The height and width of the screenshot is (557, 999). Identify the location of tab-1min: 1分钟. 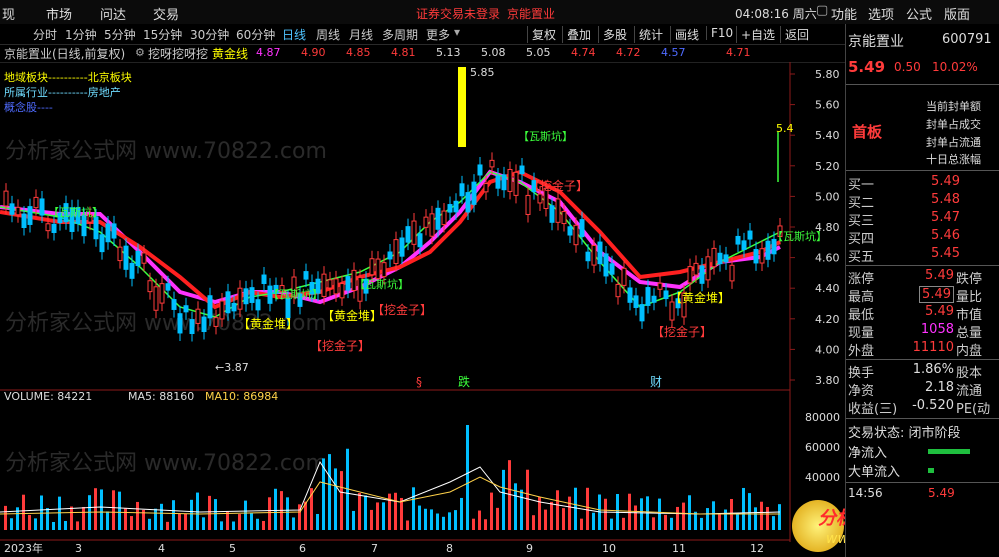
(81, 34).